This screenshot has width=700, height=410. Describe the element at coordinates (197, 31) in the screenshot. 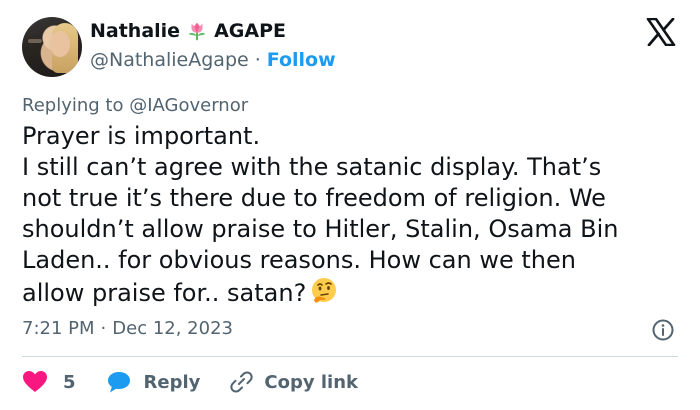

I see `tulip-icon` at that location.